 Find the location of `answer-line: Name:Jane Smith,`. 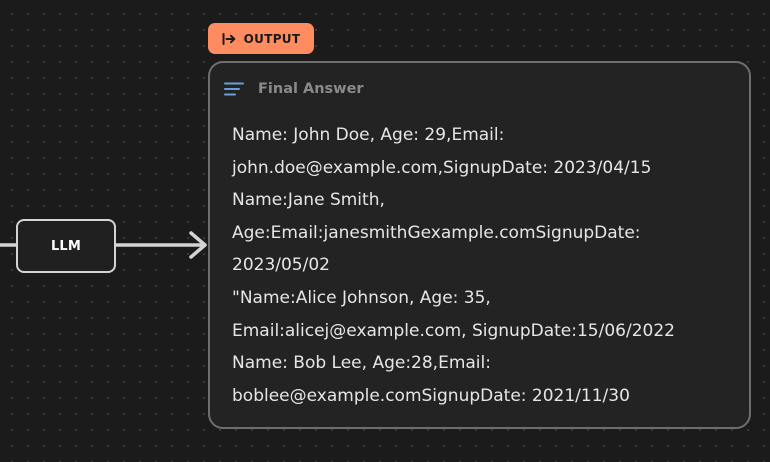

answer-line: Name:Jane Smith, is located at coordinates (308, 200).